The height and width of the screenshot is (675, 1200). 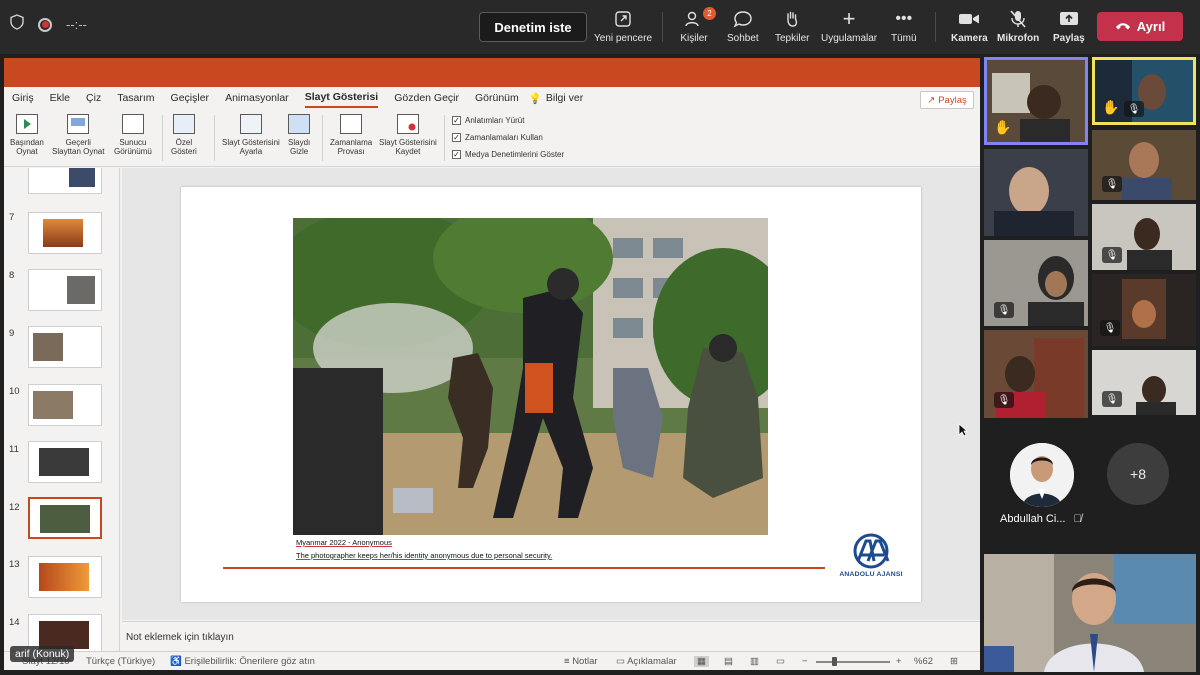 What do you see at coordinates (426, 98) in the screenshot?
I see `tab-review: Gözden Geçir` at bounding box center [426, 98].